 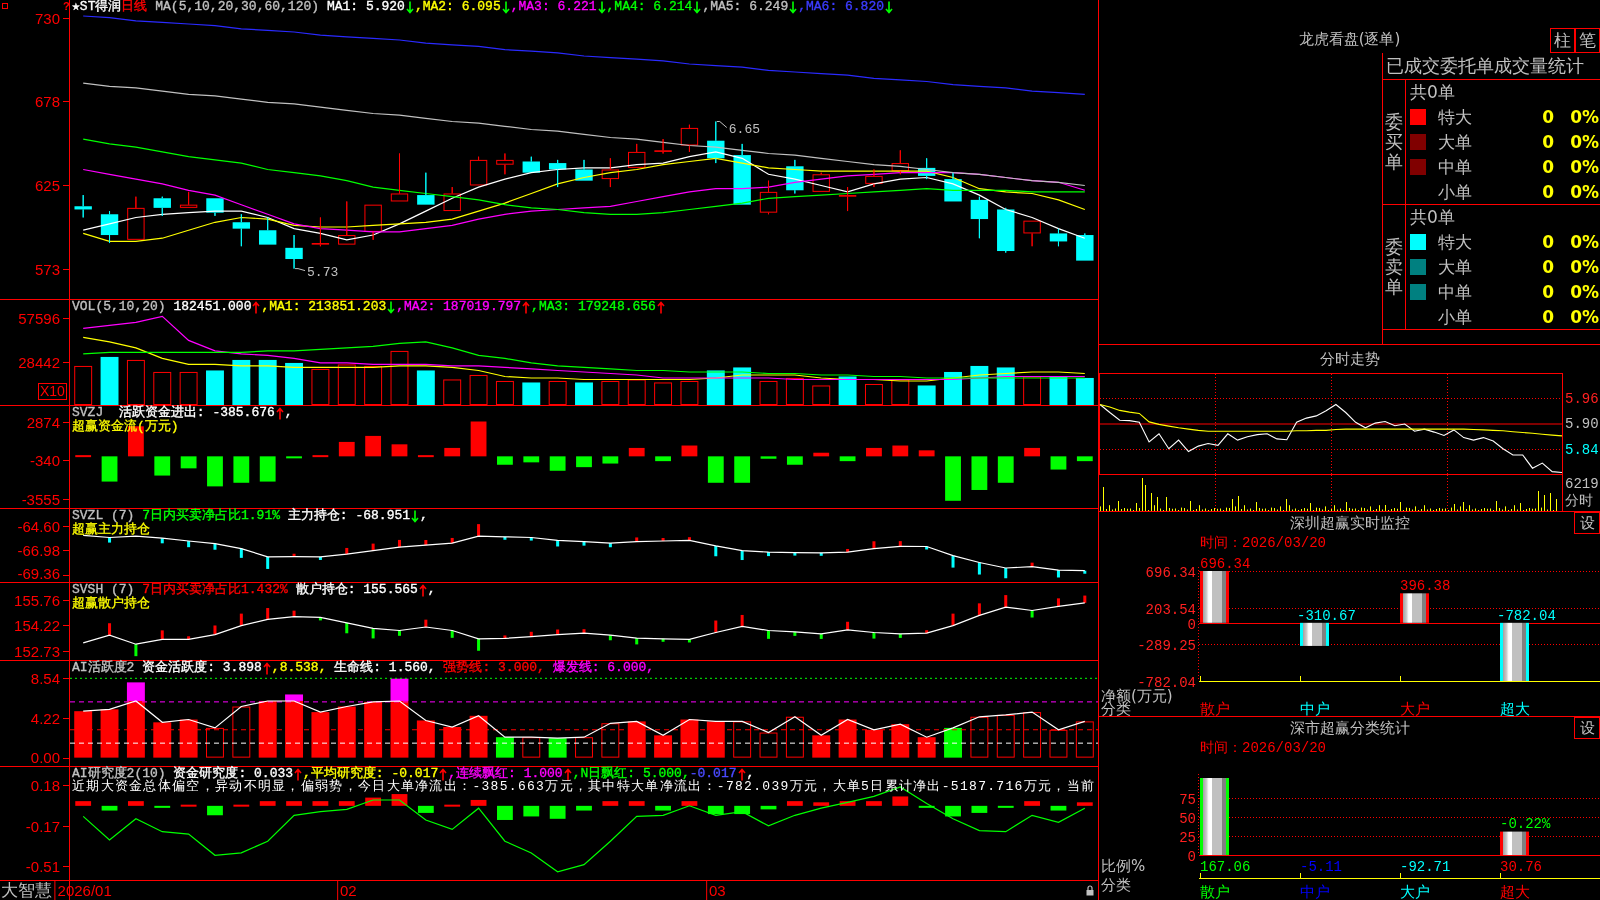 What do you see at coordinates (1415, 891) in the screenshot?
I see `category-label: 大户` at bounding box center [1415, 891].